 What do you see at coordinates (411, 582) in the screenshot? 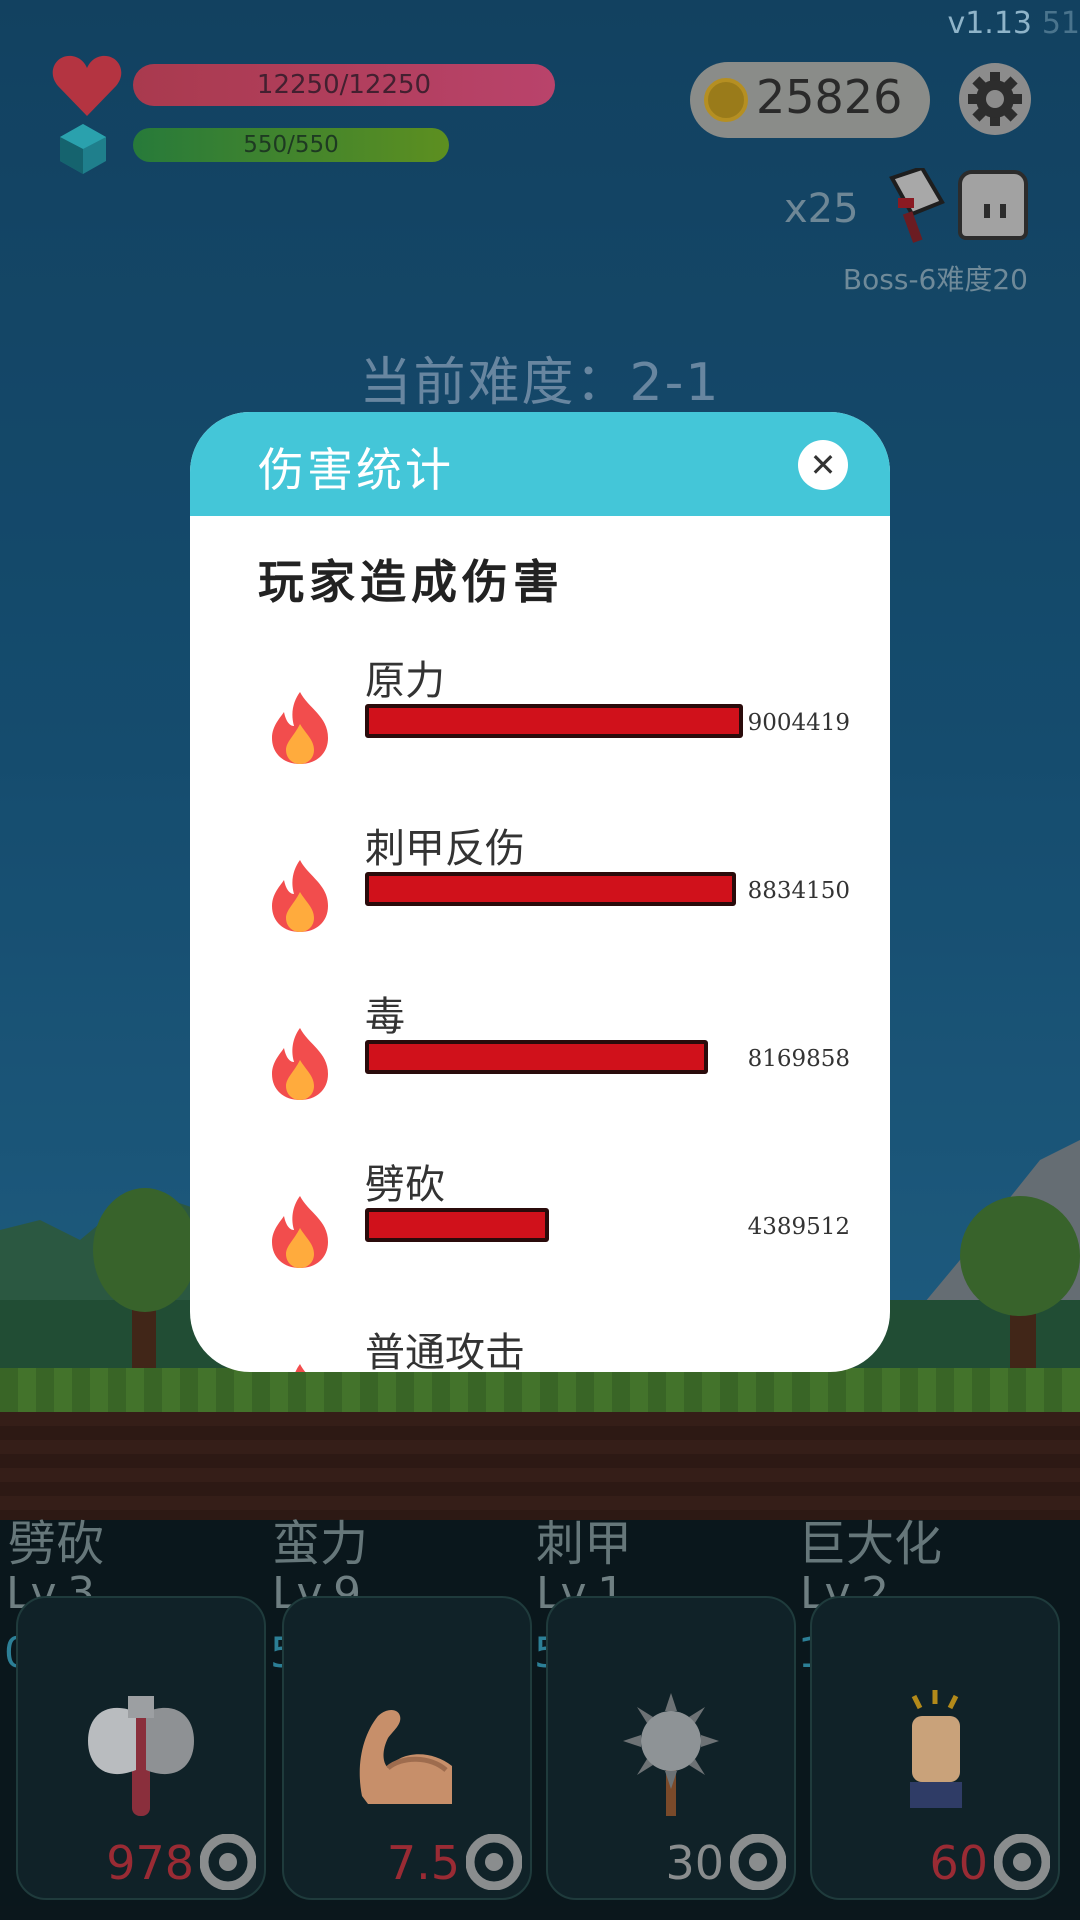
I see `section-title: 玩家造成伤害` at bounding box center [411, 582].